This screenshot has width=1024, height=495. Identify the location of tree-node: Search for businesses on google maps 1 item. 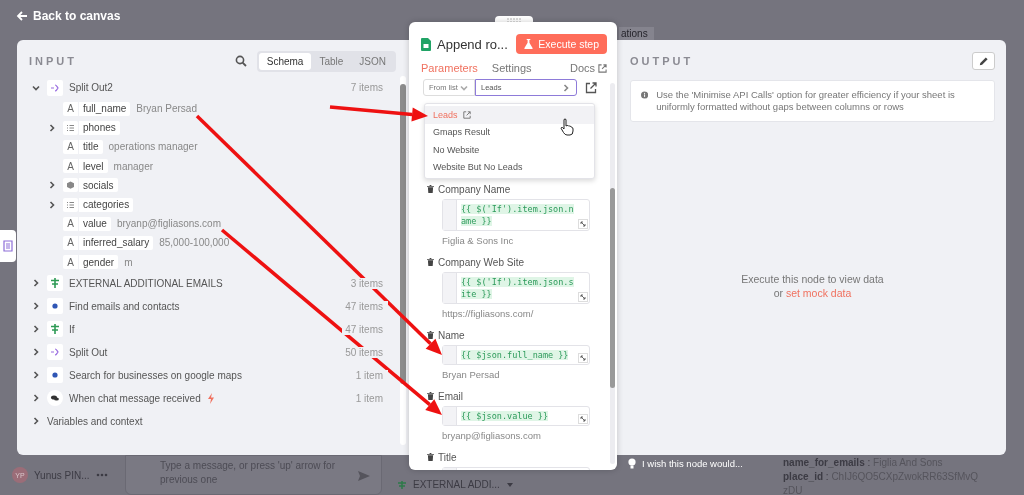
(209, 375).